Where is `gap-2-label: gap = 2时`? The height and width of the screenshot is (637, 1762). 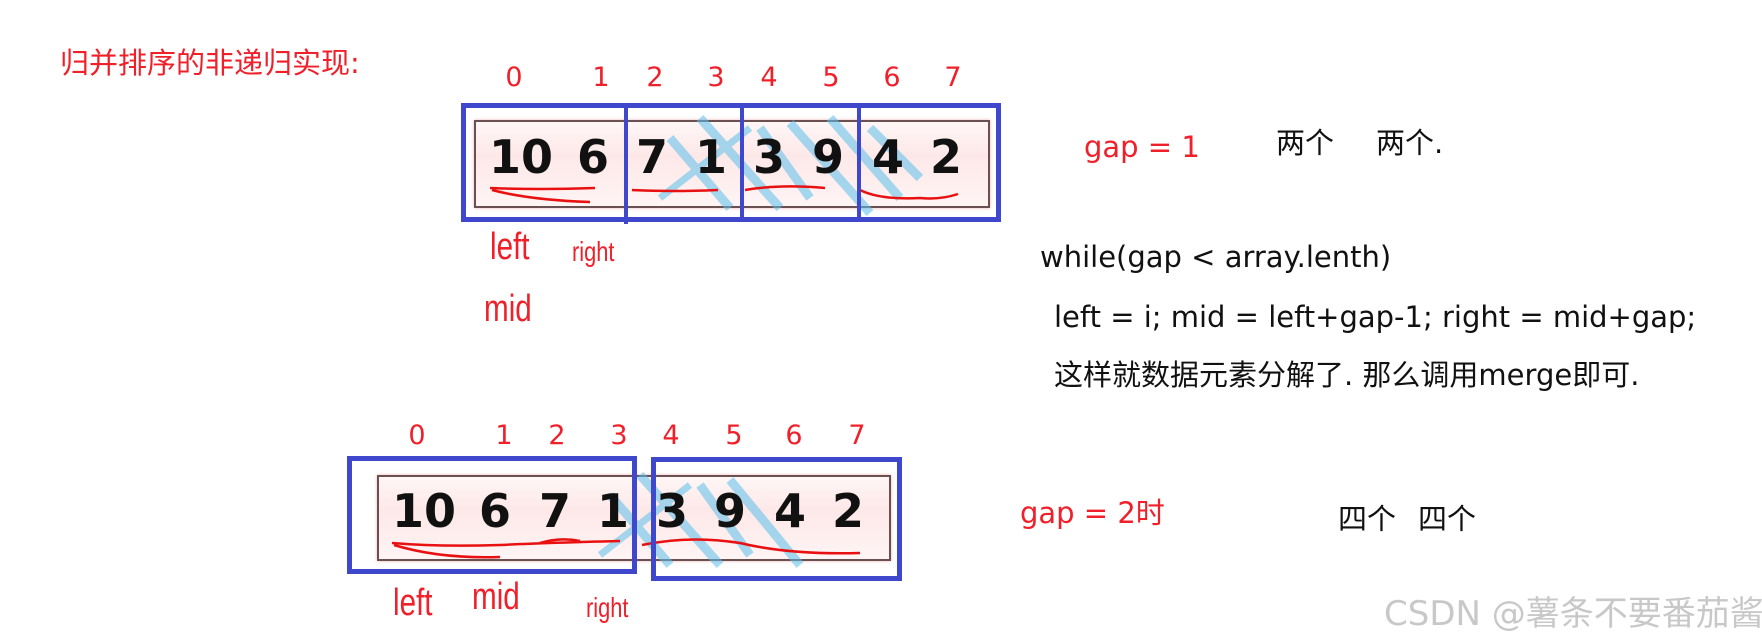
gap-2-label: gap = 2时 is located at coordinates (1092, 513).